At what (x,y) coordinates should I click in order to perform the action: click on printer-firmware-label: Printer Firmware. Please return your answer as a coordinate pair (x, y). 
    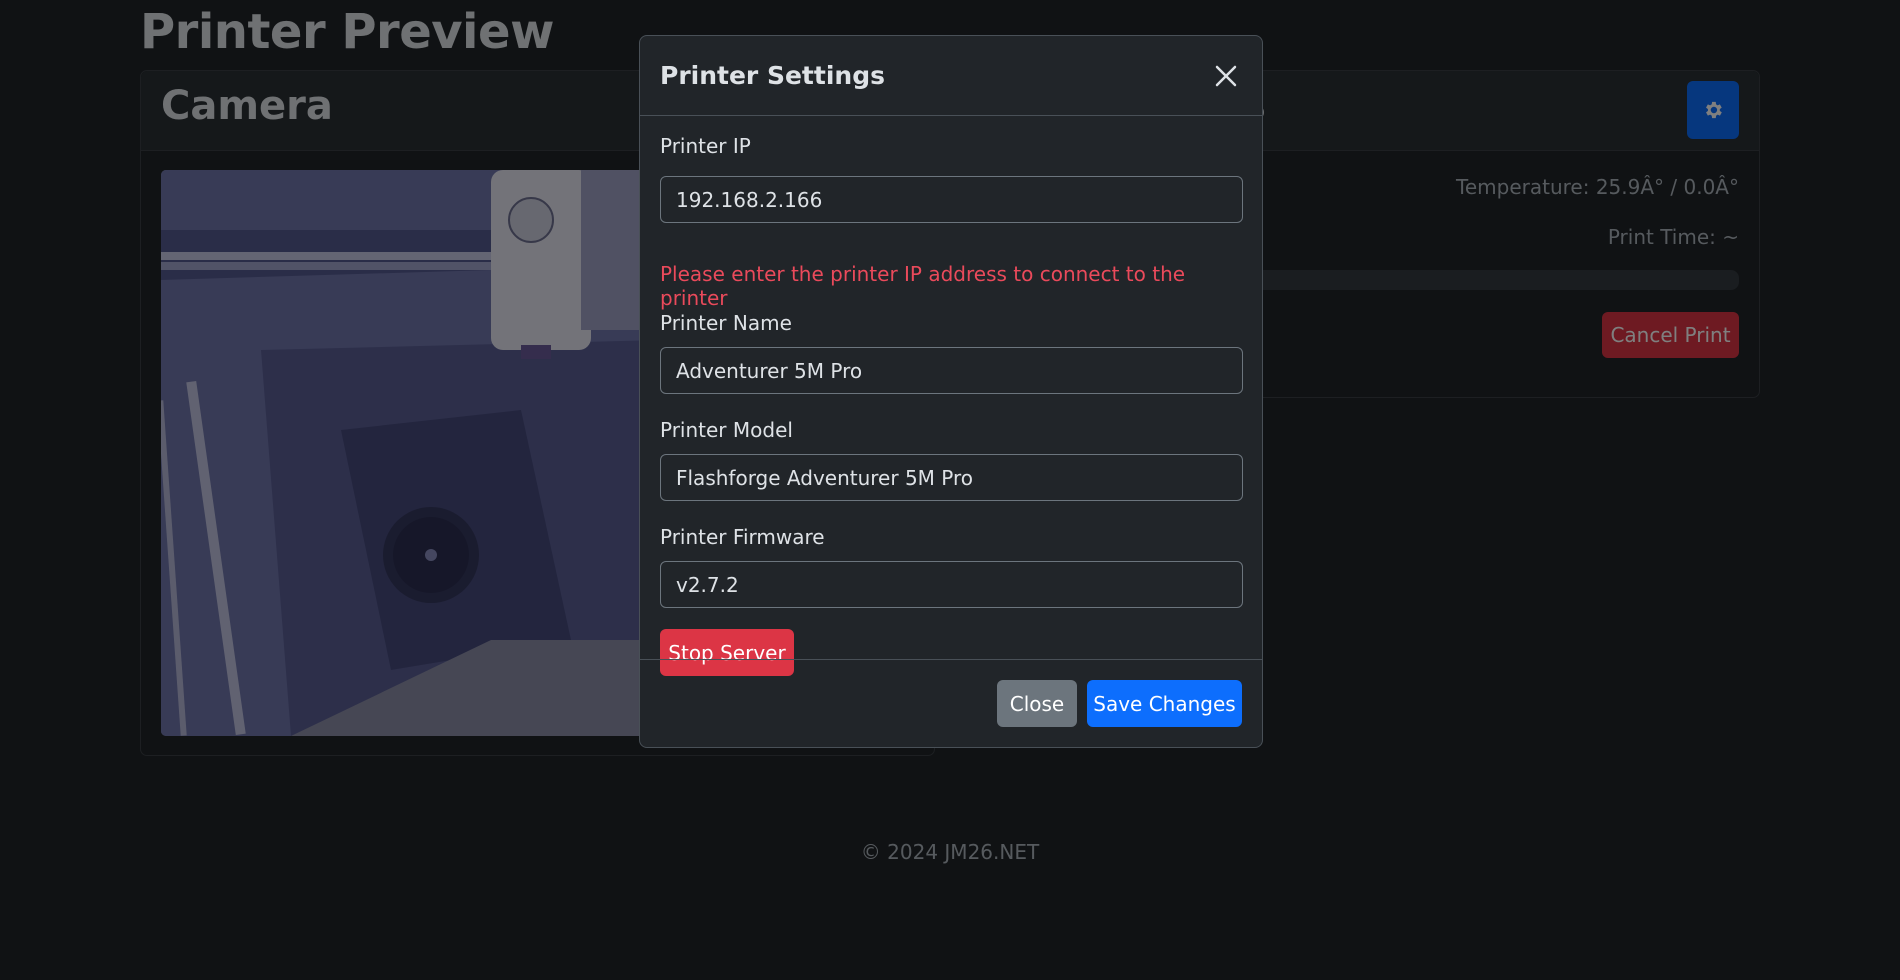
    Looking at the image, I should click on (742, 537).